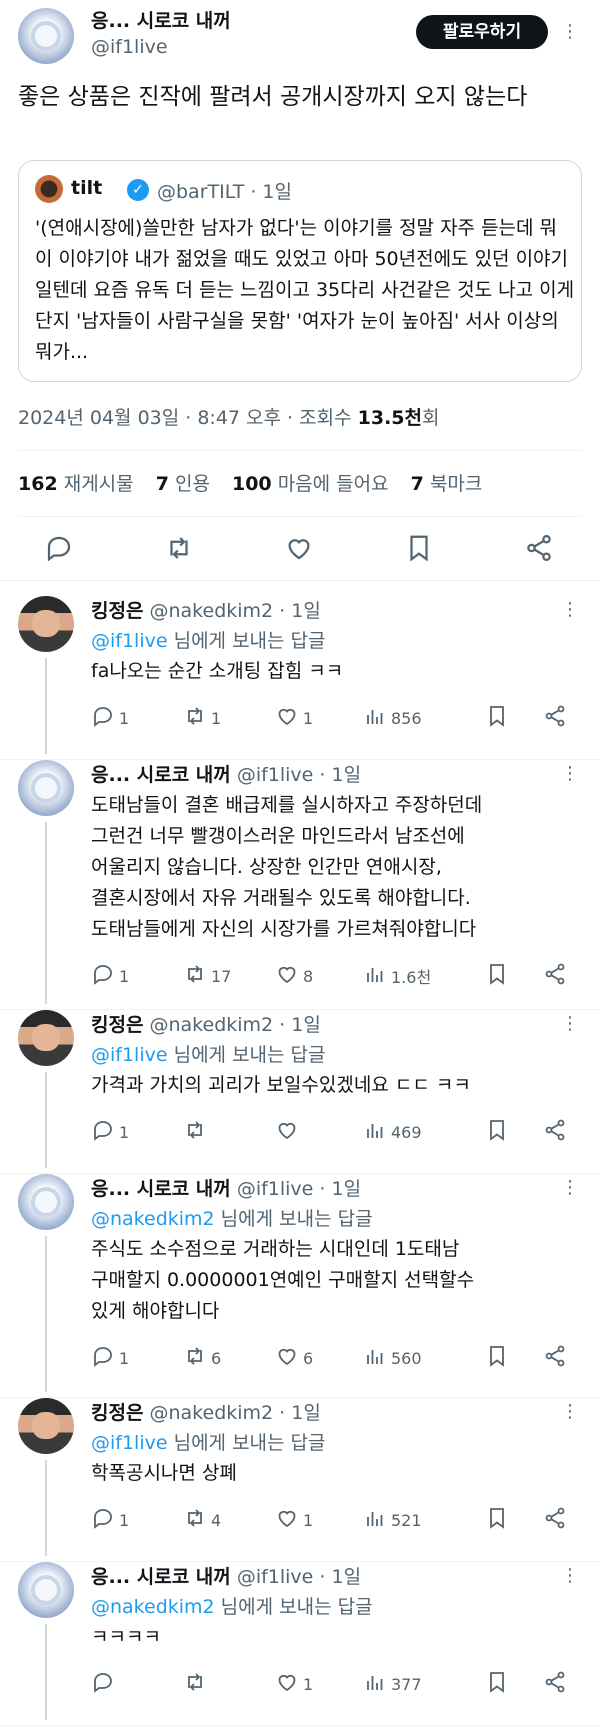 This screenshot has height=1726, width=600. What do you see at coordinates (308, 1520) in the screenshot?
I see `like-count: 1` at bounding box center [308, 1520].